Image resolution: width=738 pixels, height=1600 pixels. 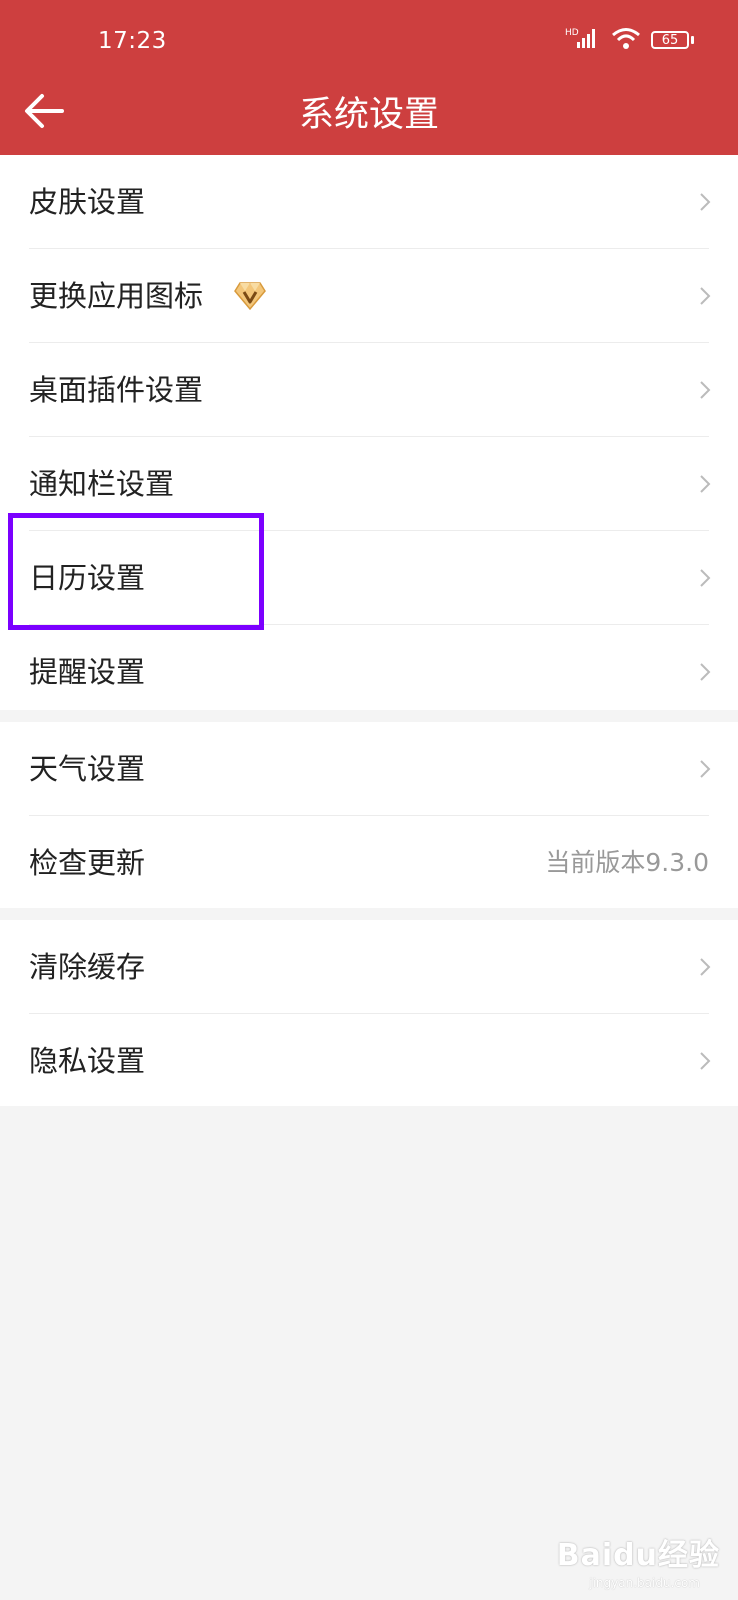 I want to click on settings-item-check-update: 检查更新 当前版本9.3.0, so click(x=369, y=863).